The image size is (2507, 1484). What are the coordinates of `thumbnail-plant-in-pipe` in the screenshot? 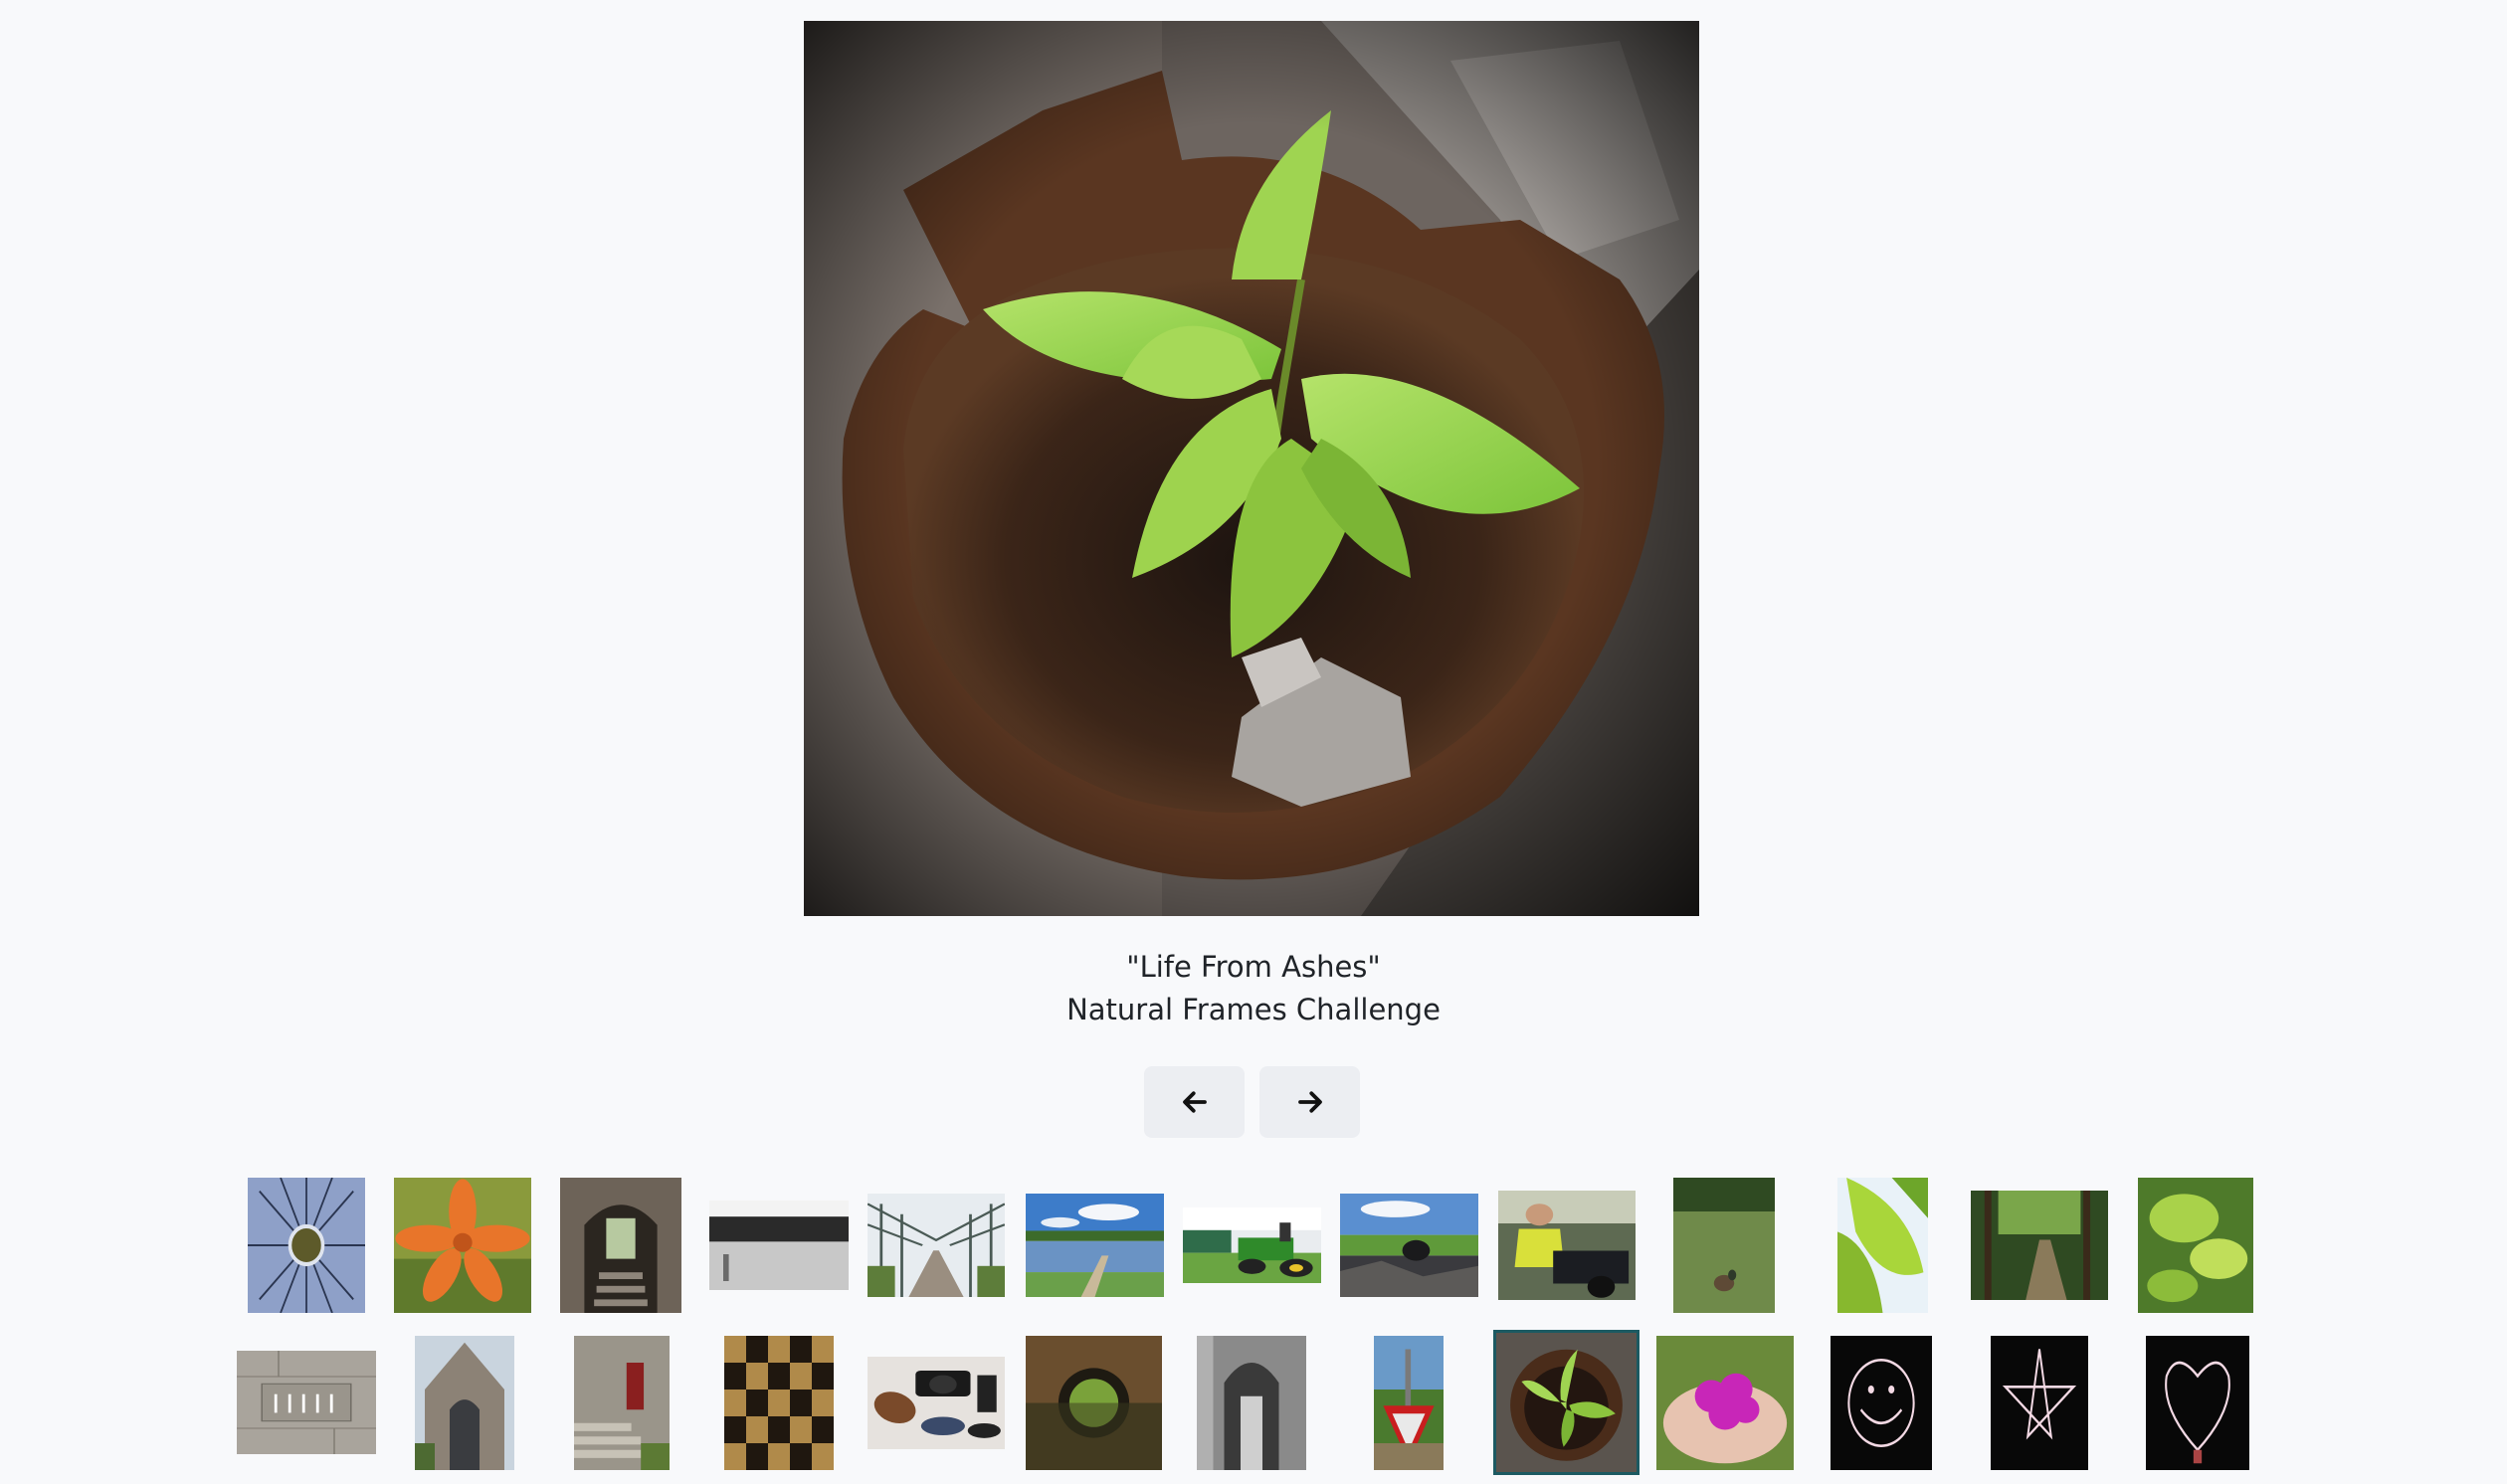 It's located at (1566, 1402).